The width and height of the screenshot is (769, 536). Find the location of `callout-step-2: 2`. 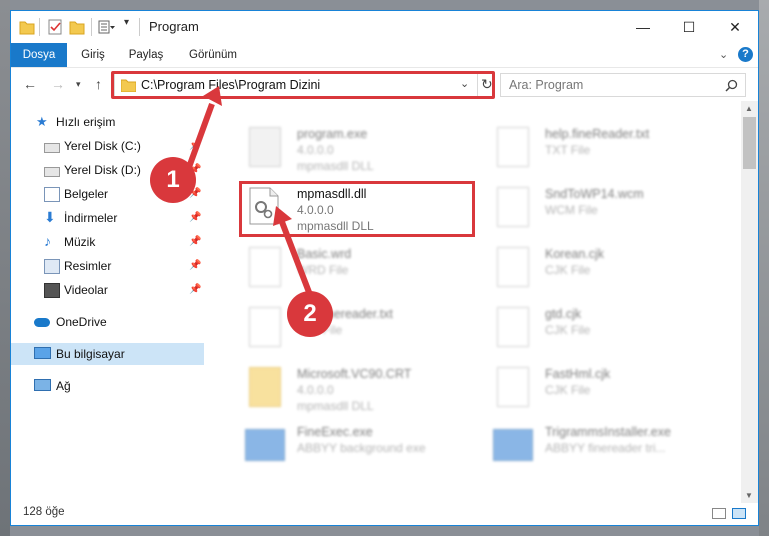

callout-step-2: 2 is located at coordinates (310, 314).